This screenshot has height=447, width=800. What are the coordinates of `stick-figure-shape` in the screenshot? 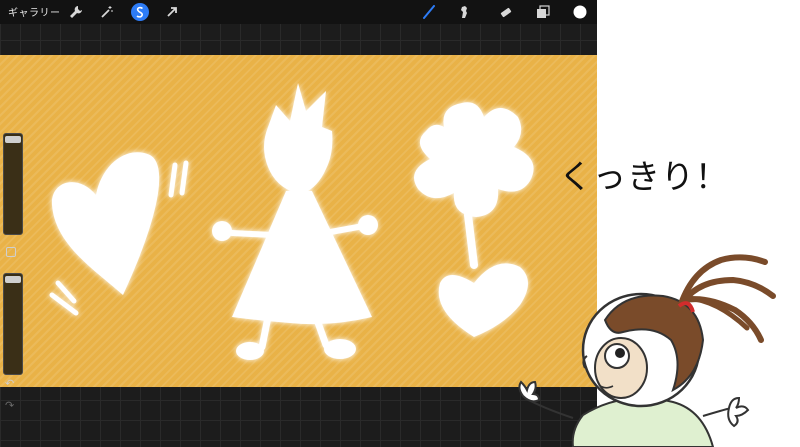 It's located at (295, 221).